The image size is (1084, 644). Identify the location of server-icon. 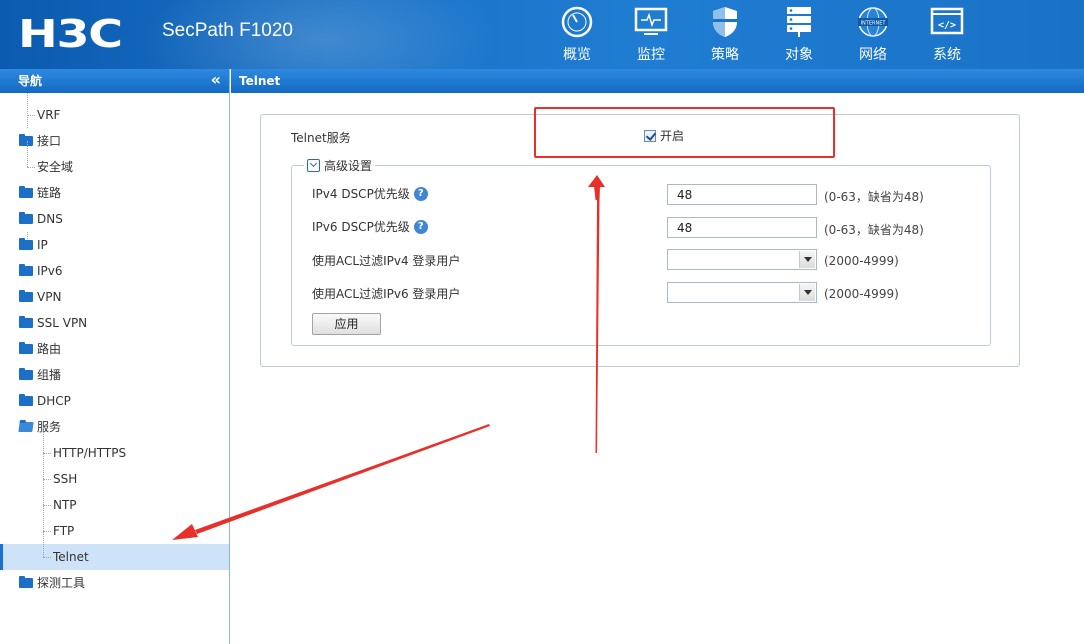
(799, 22).